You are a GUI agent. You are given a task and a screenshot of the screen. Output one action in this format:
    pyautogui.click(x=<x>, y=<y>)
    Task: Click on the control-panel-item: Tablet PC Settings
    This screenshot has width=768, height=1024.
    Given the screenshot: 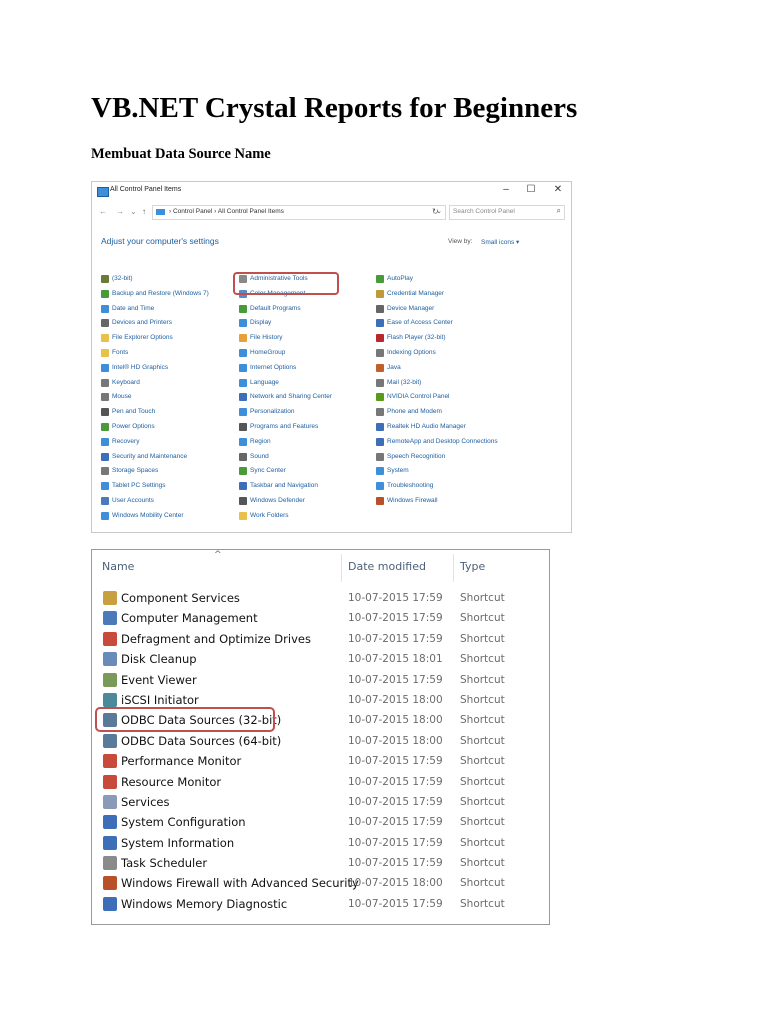 What is the action you would take?
    pyautogui.click(x=155, y=488)
    